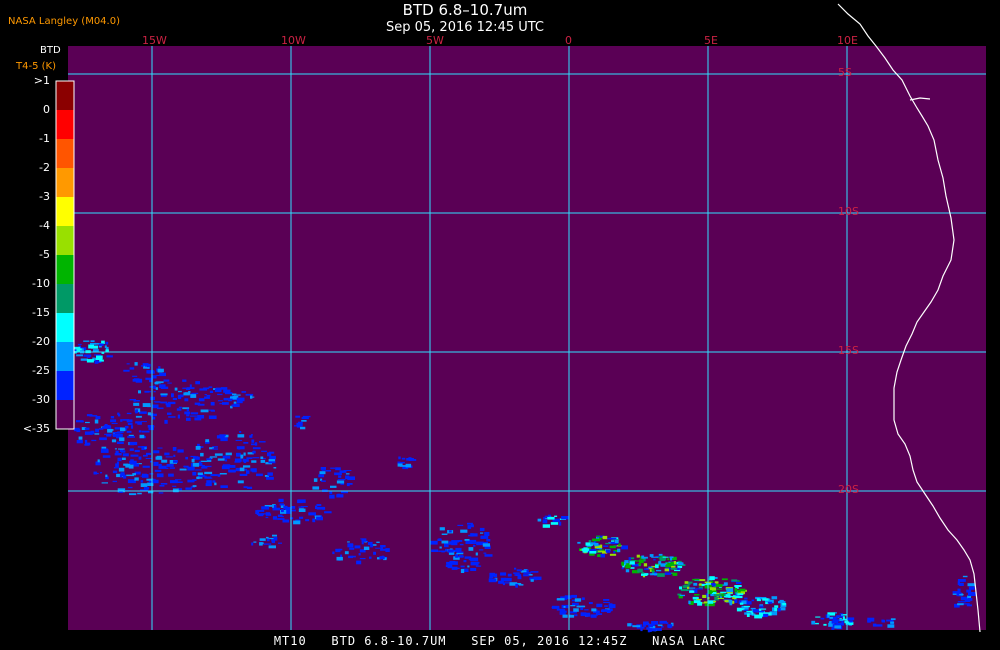 The width and height of the screenshot is (1000, 650). What do you see at coordinates (847, 40) in the screenshot?
I see `longitude-label: 10E` at bounding box center [847, 40].